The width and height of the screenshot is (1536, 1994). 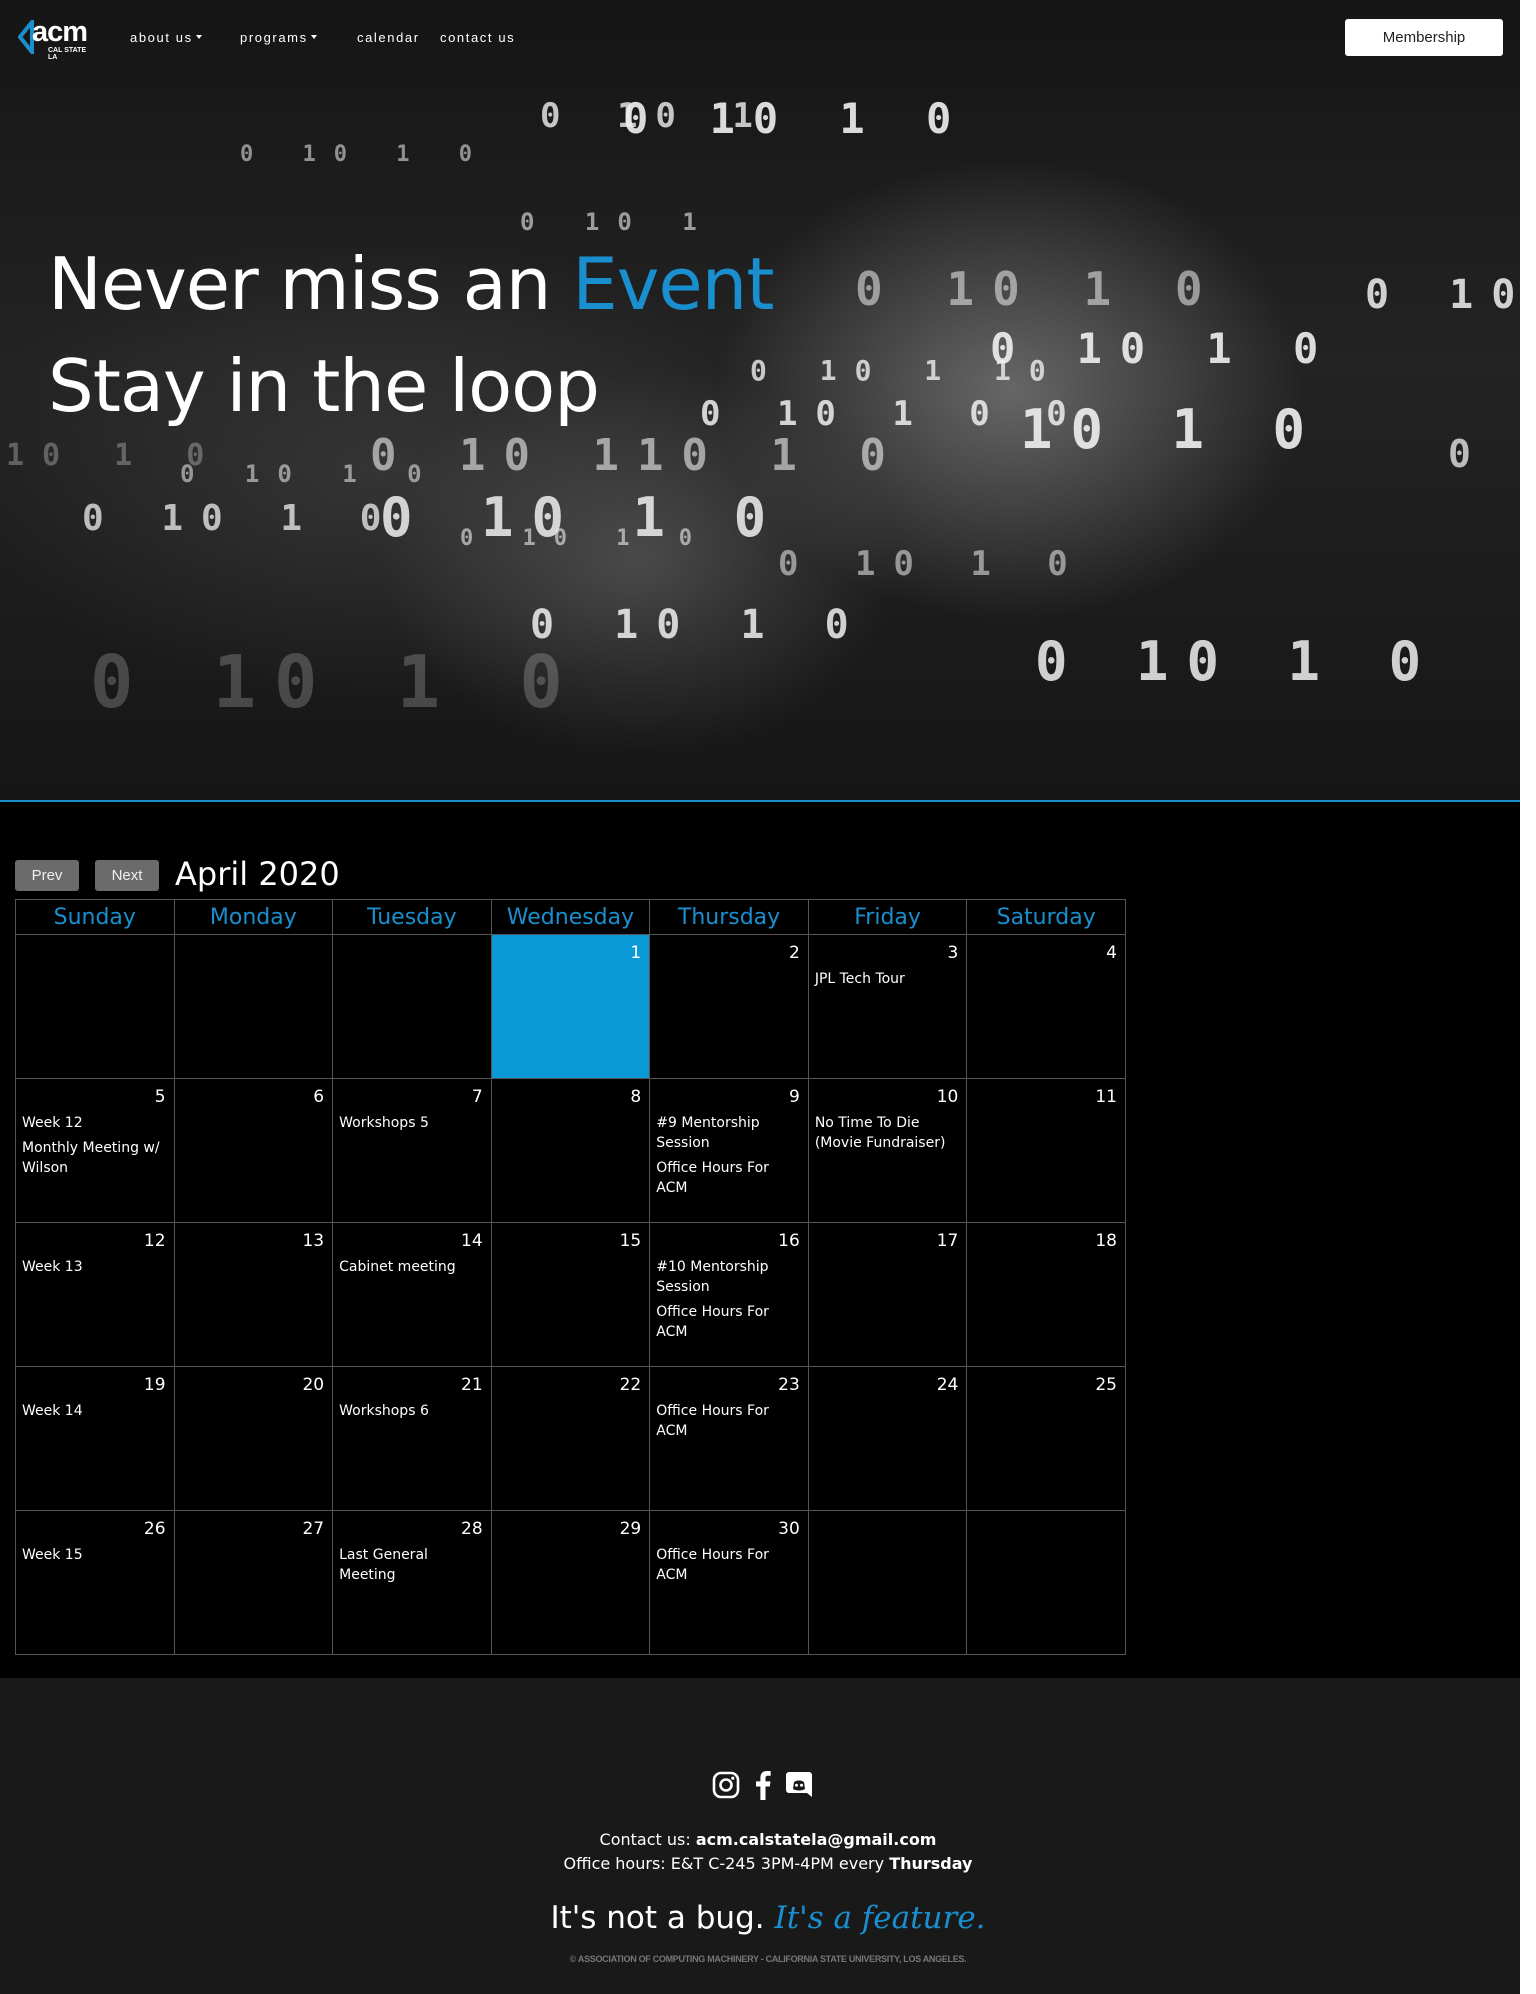 I want to click on calendar-event: Workshops 5, so click(x=413, y=1123).